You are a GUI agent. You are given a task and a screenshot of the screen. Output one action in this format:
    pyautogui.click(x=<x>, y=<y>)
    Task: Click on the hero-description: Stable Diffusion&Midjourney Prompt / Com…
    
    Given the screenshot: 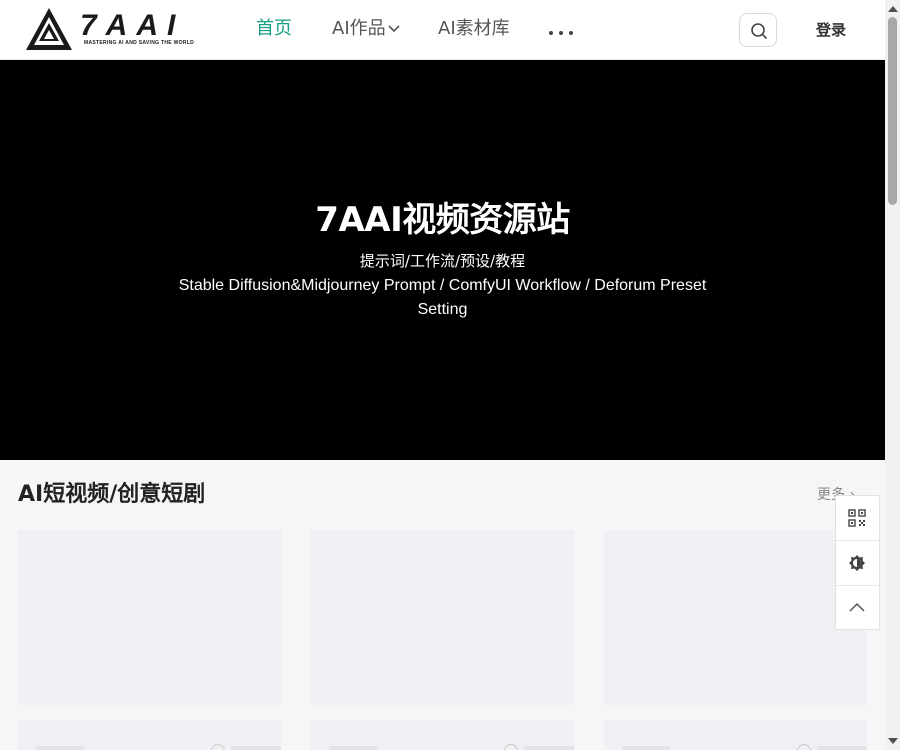 What is the action you would take?
    pyautogui.click(x=442, y=297)
    